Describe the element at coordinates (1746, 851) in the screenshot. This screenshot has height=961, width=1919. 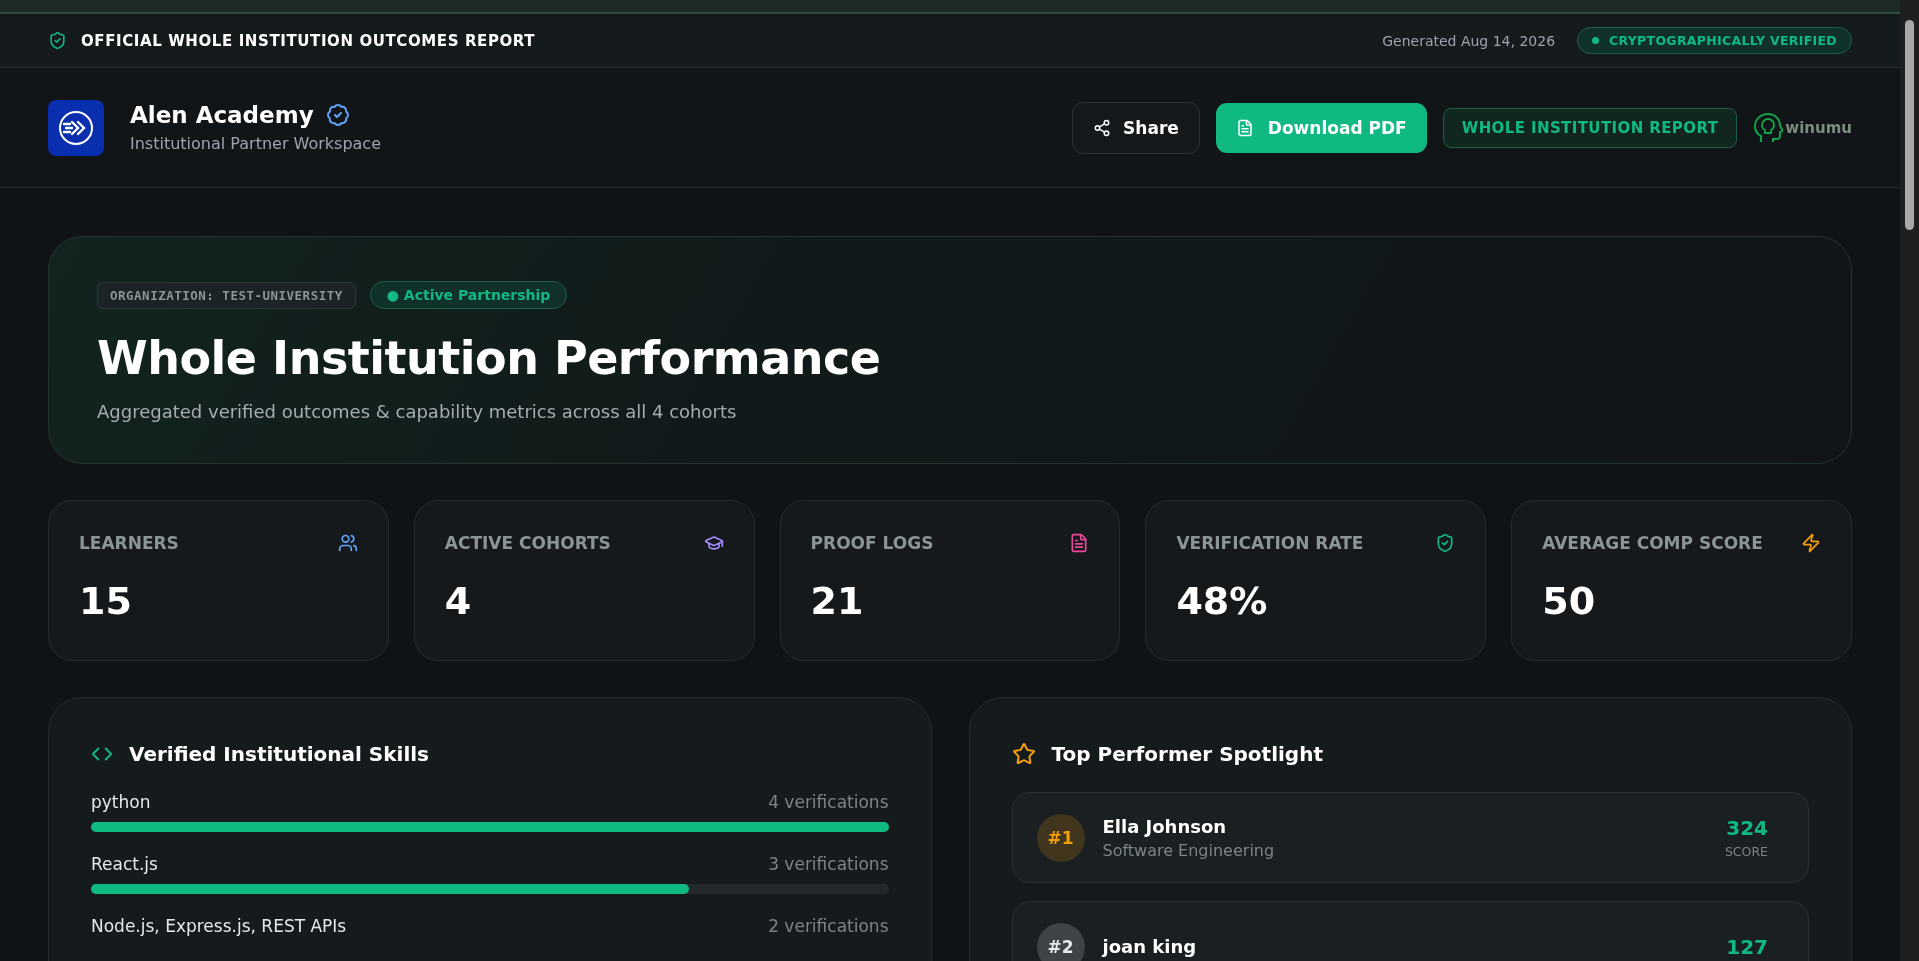
I see `score-label: SCORE` at that location.